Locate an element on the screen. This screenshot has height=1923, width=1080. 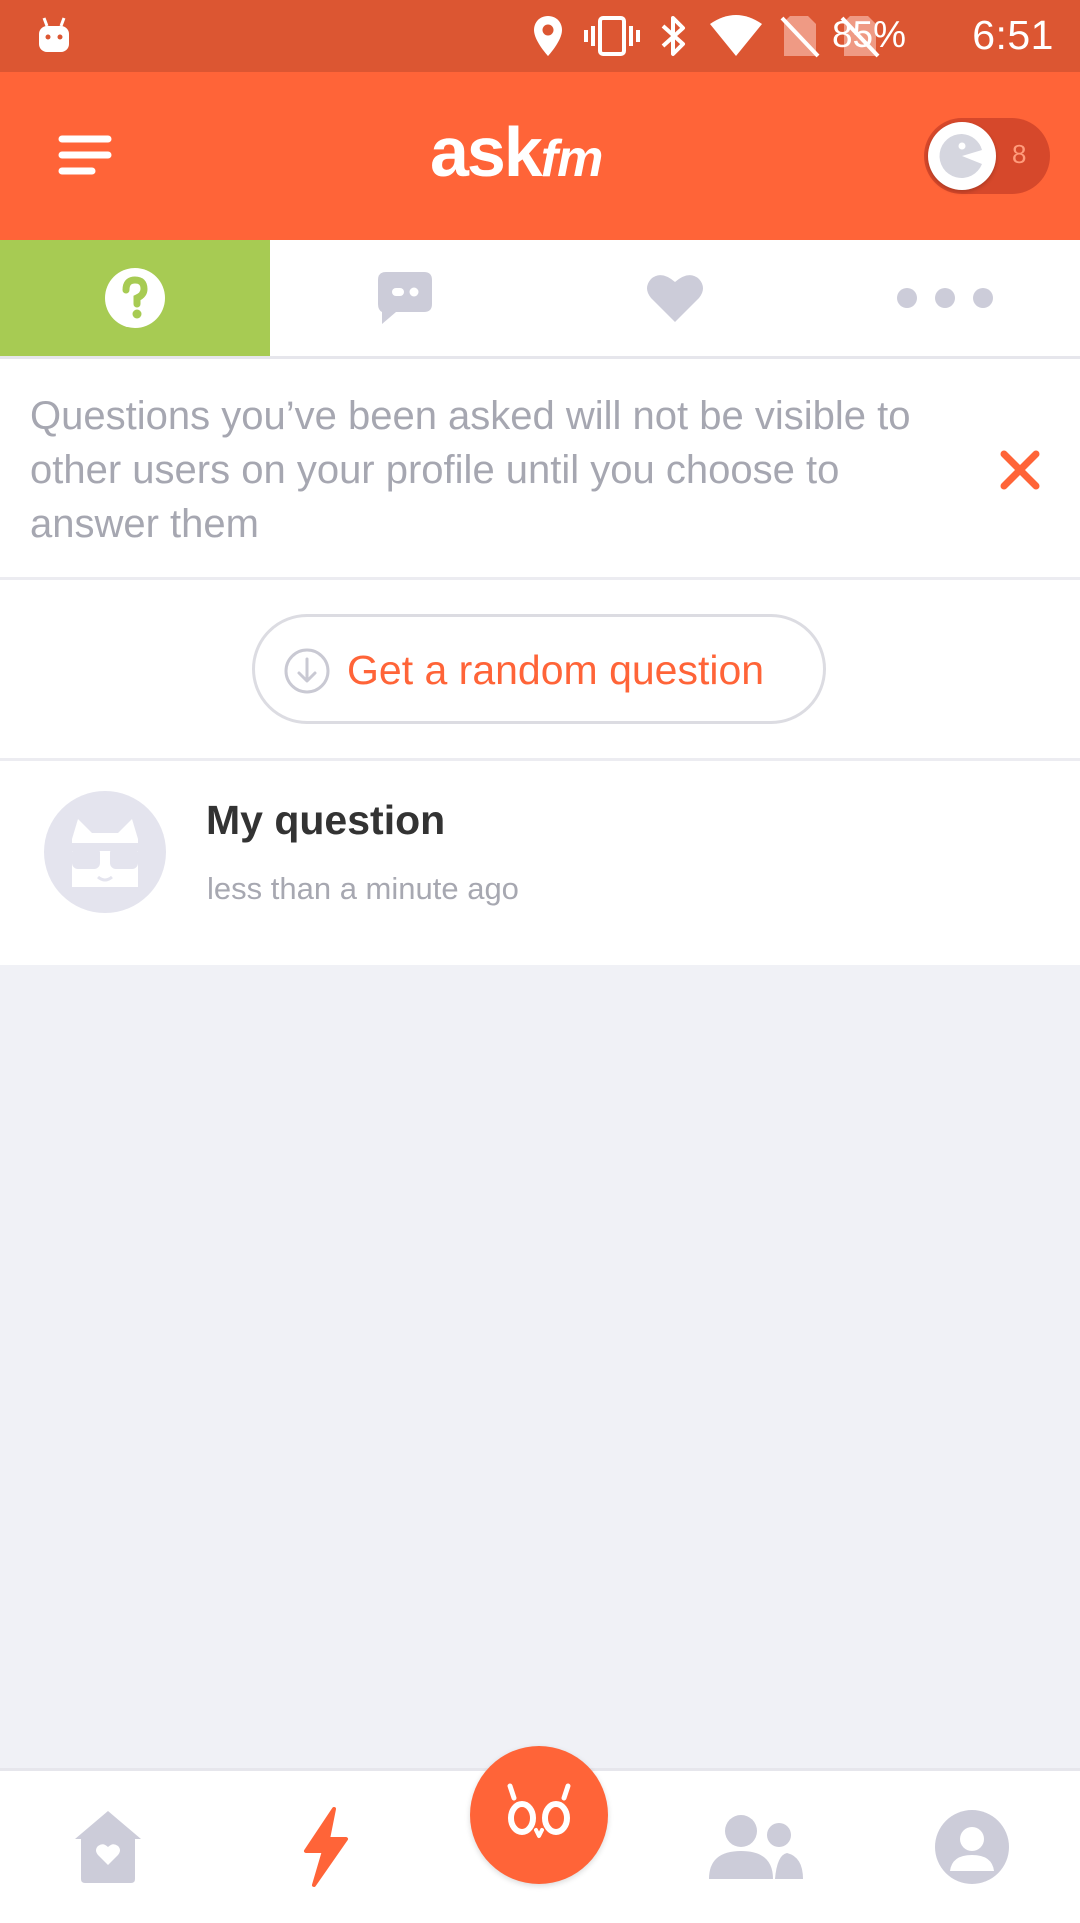
toggle-knob is located at coordinates (962, 156).